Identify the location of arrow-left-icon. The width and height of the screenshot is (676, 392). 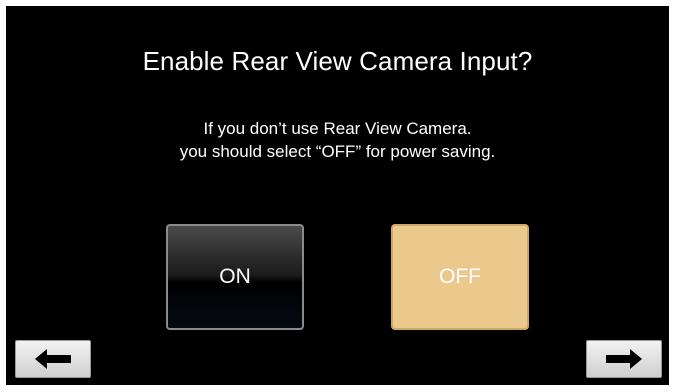
(53, 359).